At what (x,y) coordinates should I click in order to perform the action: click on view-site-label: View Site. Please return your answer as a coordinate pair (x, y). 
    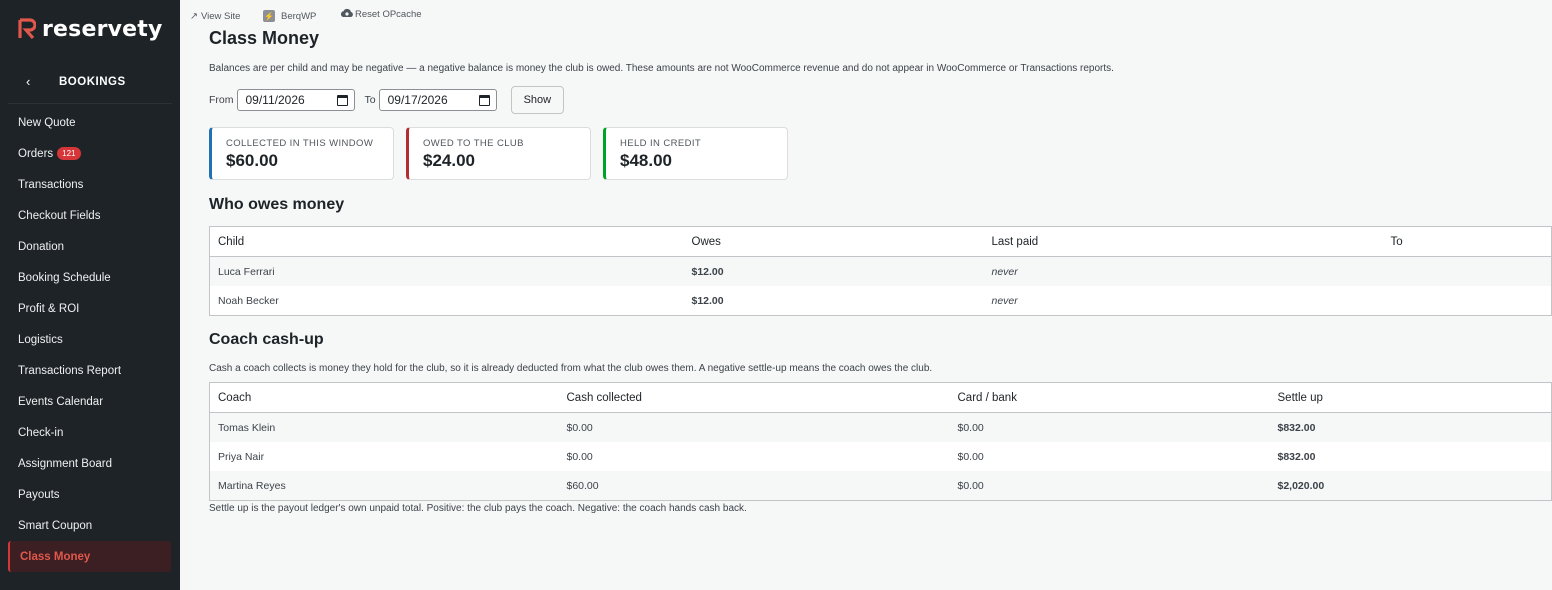
    Looking at the image, I should click on (220, 16).